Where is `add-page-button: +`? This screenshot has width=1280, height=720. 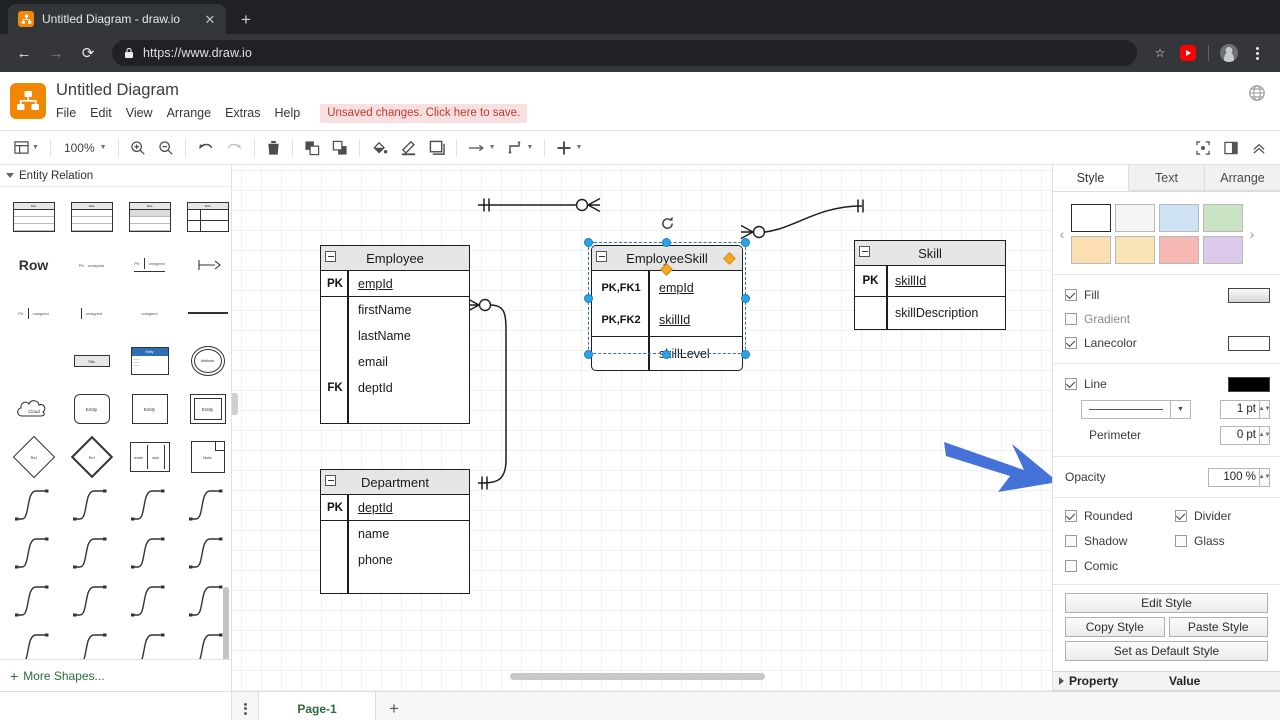 add-page-button: + is located at coordinates (394, 706).